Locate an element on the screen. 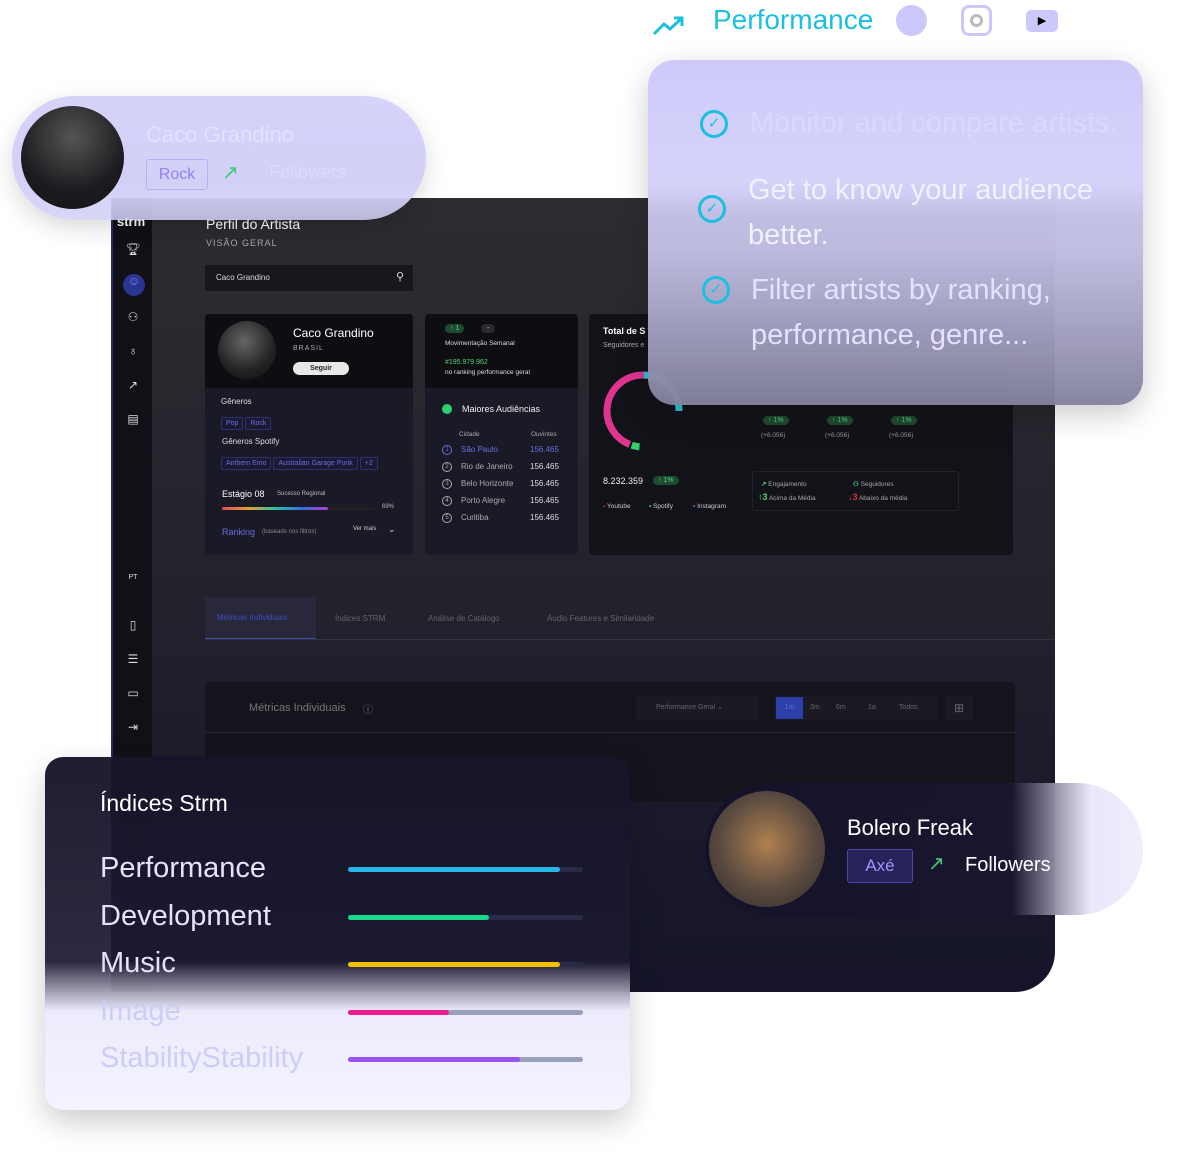 Image resolution: width=1187 pixels, height=1169 pixels. genre-chip: Pop is located at coordinates (232, 423).